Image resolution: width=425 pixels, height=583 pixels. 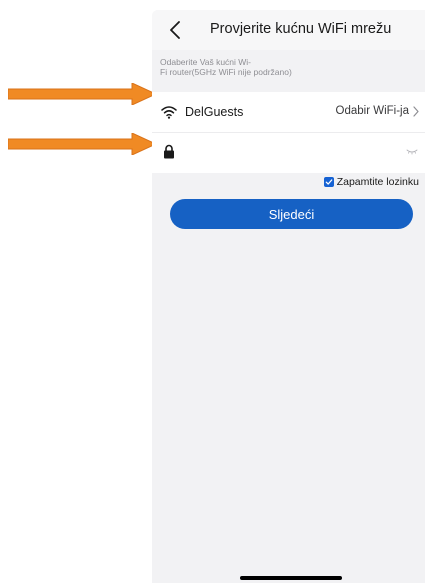 I want to click on router-hint-line: Fi router(5GHz WiFi nije podržano), so click(x=226, y=72).